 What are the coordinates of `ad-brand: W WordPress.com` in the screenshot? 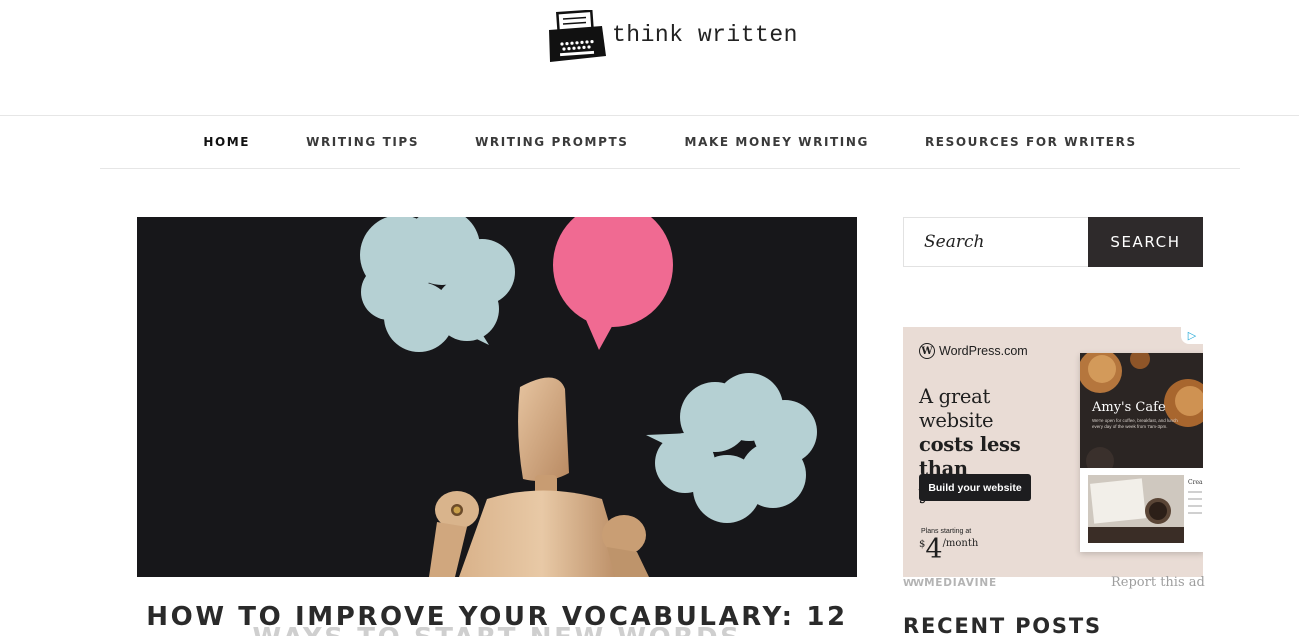 It's located at (973, 351).